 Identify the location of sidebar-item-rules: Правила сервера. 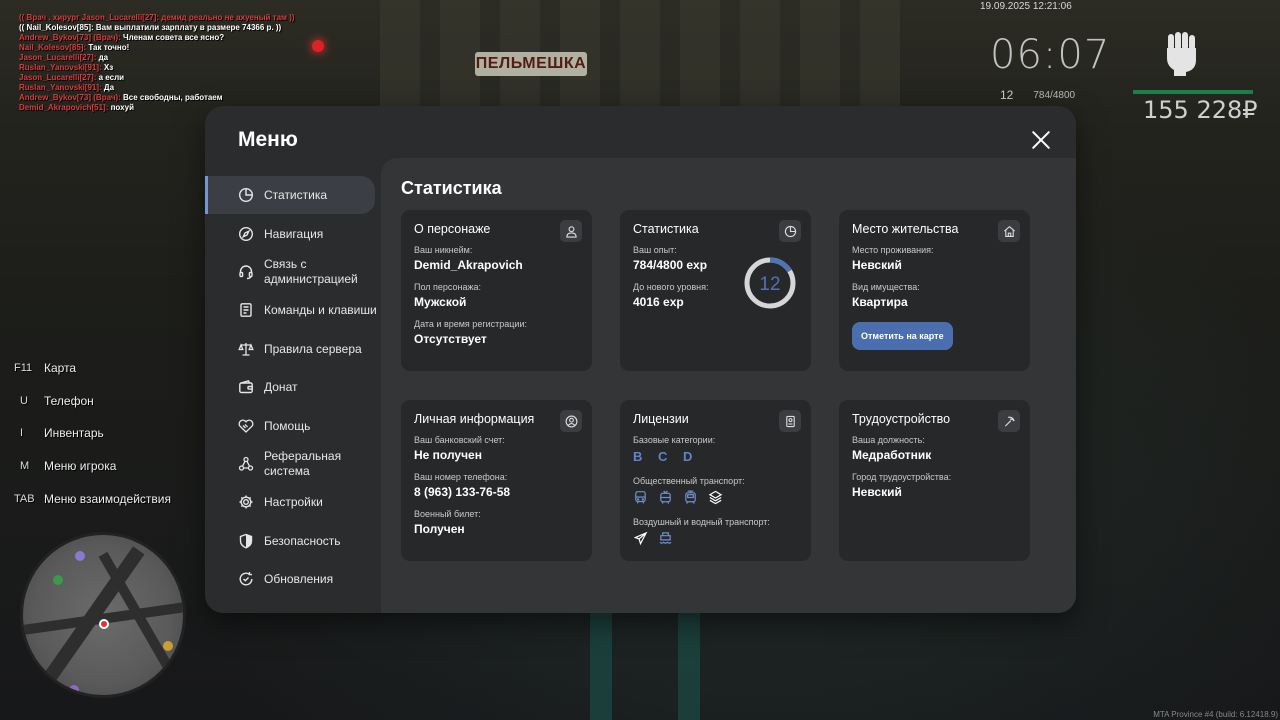
(291, 349).